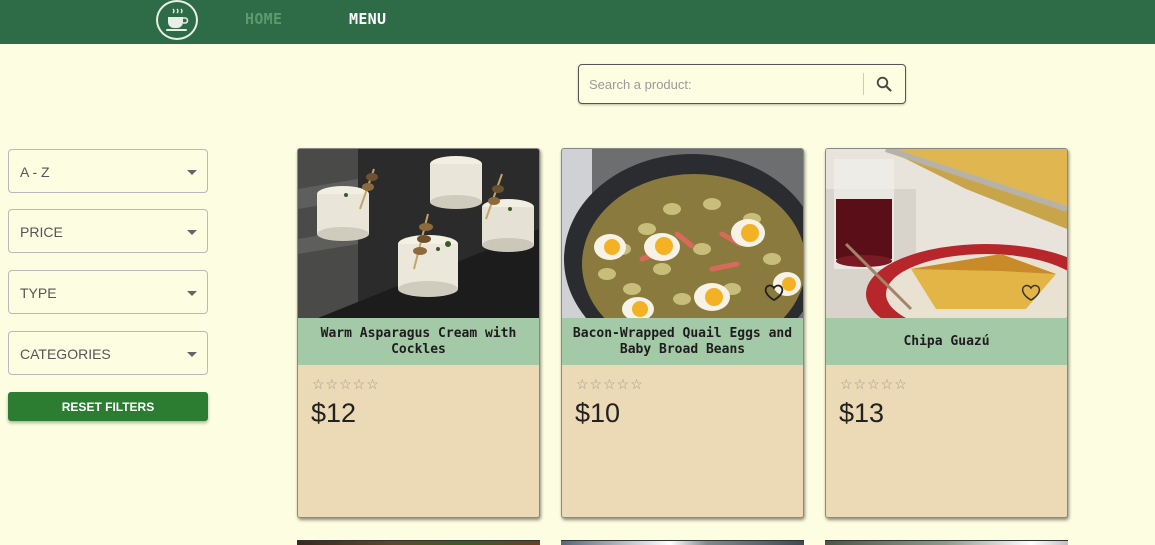  I want to click on type-select-label: TYPE, so click(38, 293).